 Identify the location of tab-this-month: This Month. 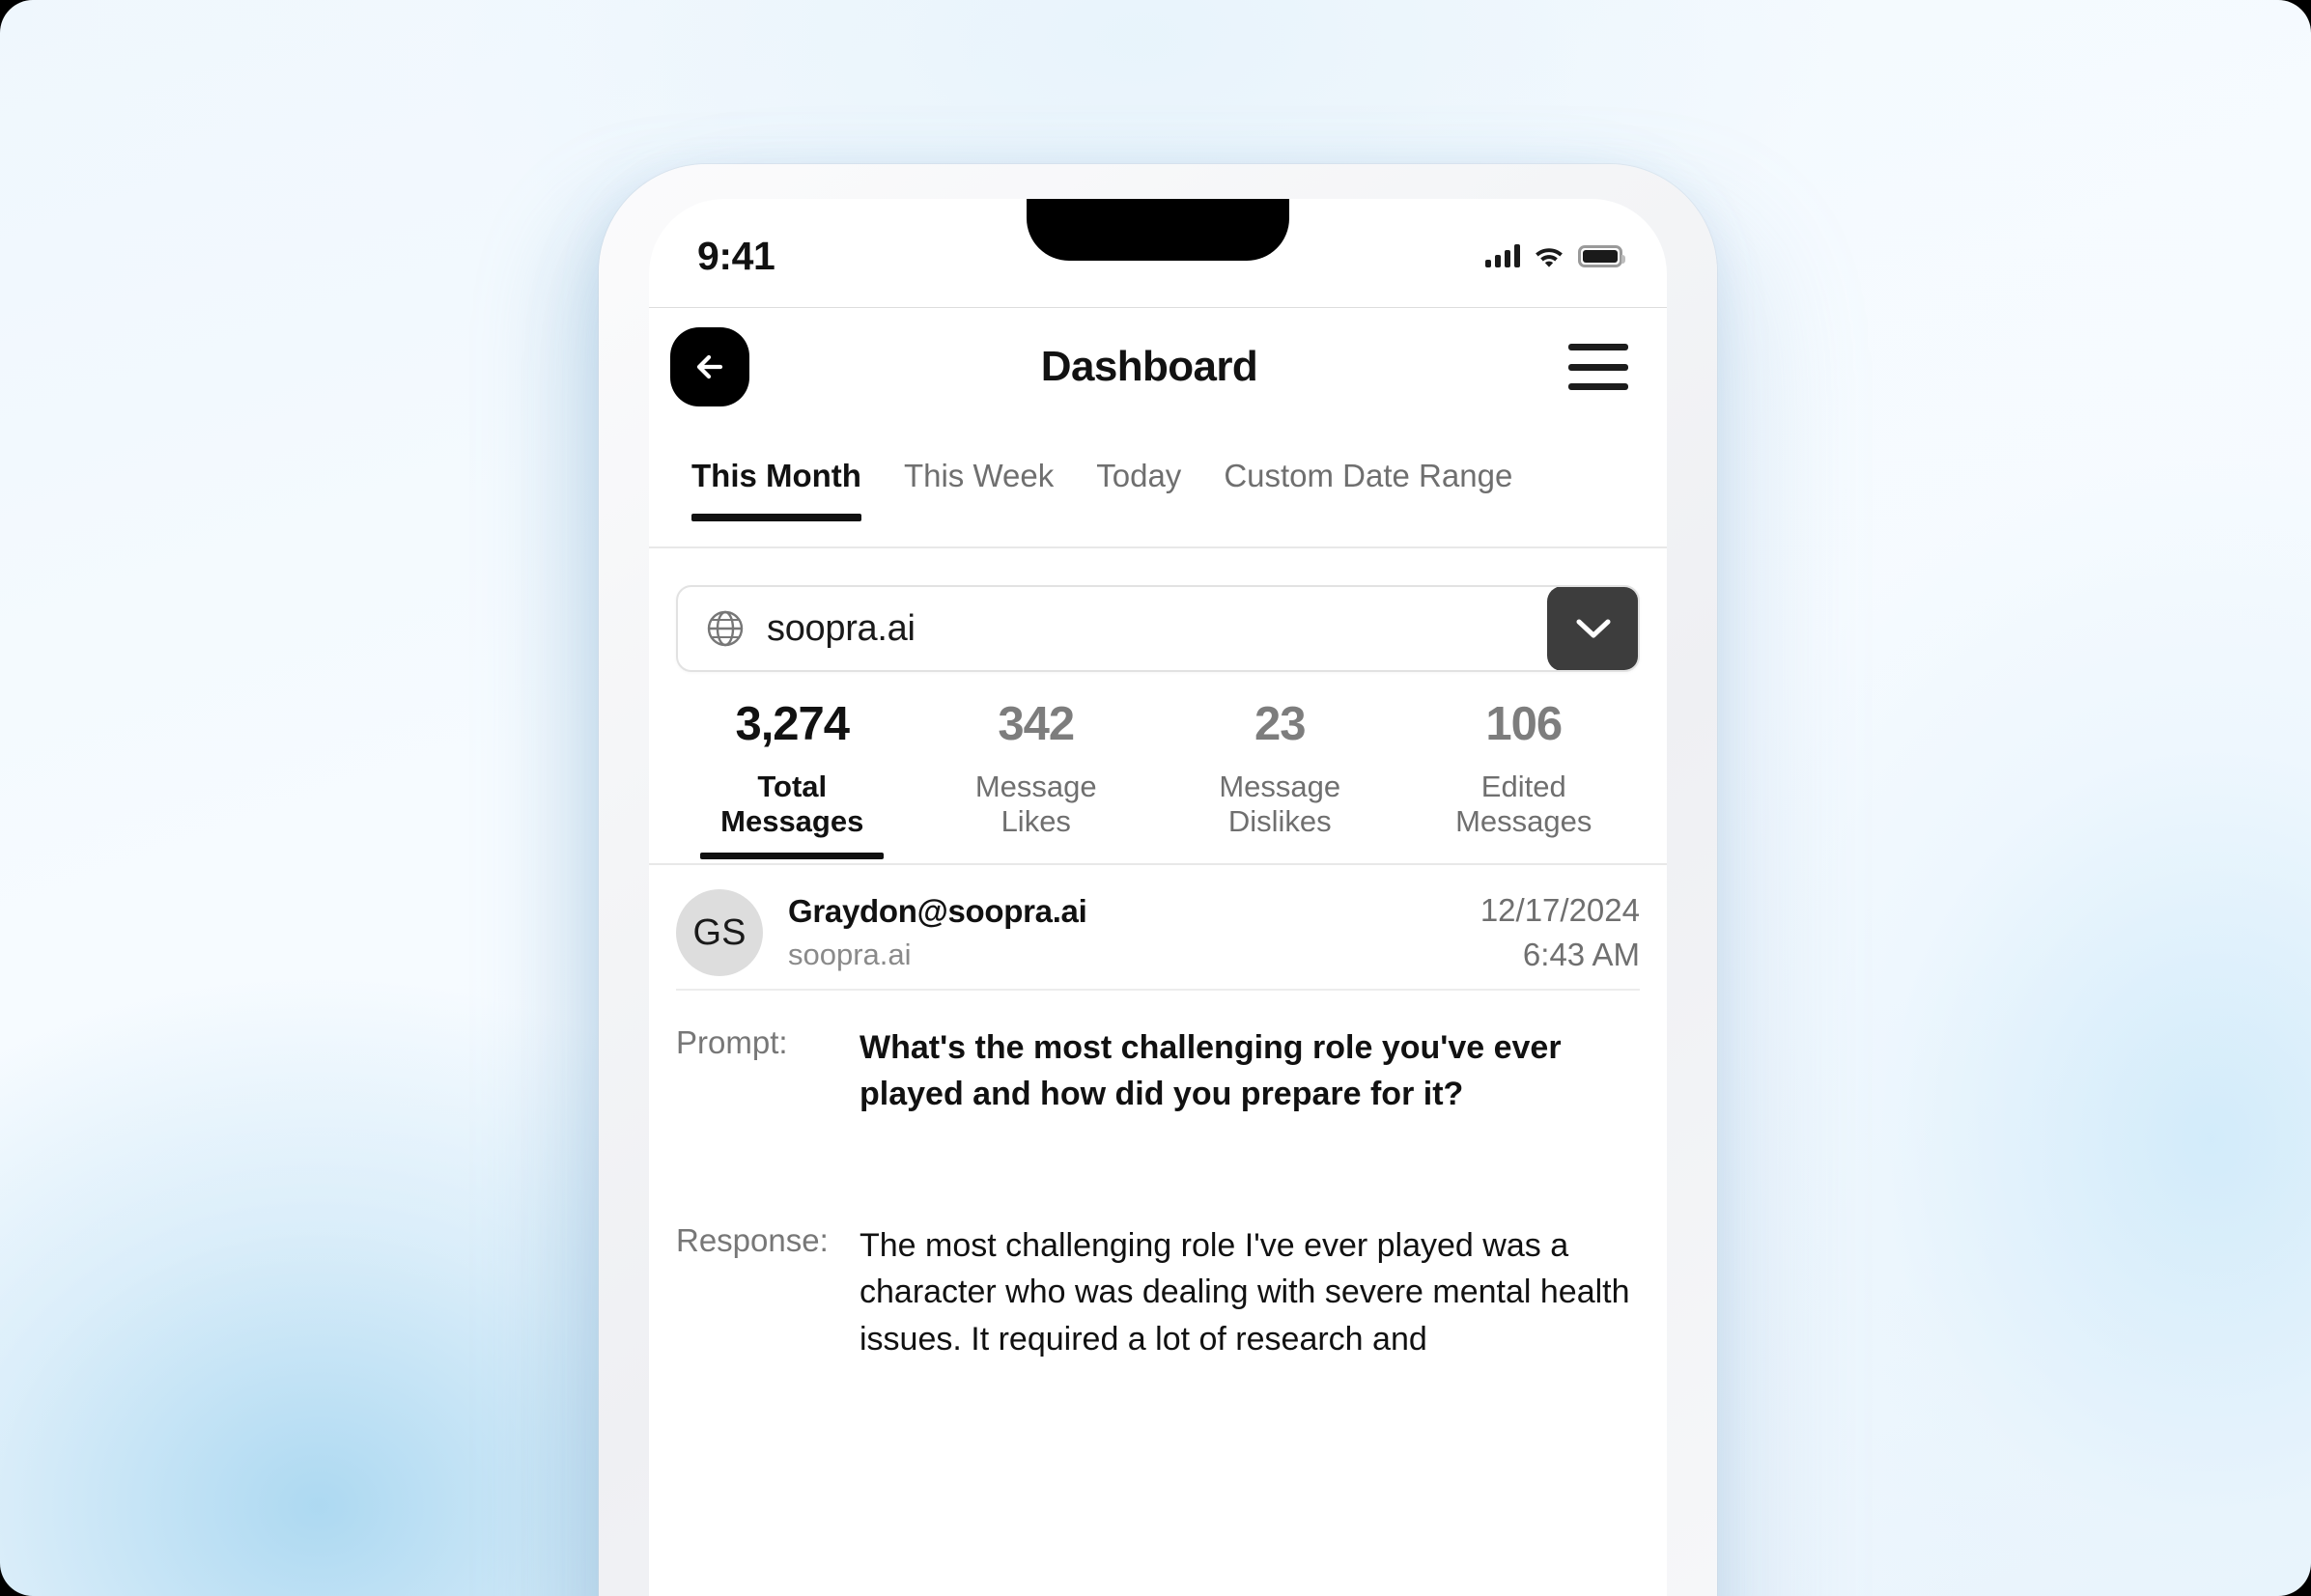
(776, 481).